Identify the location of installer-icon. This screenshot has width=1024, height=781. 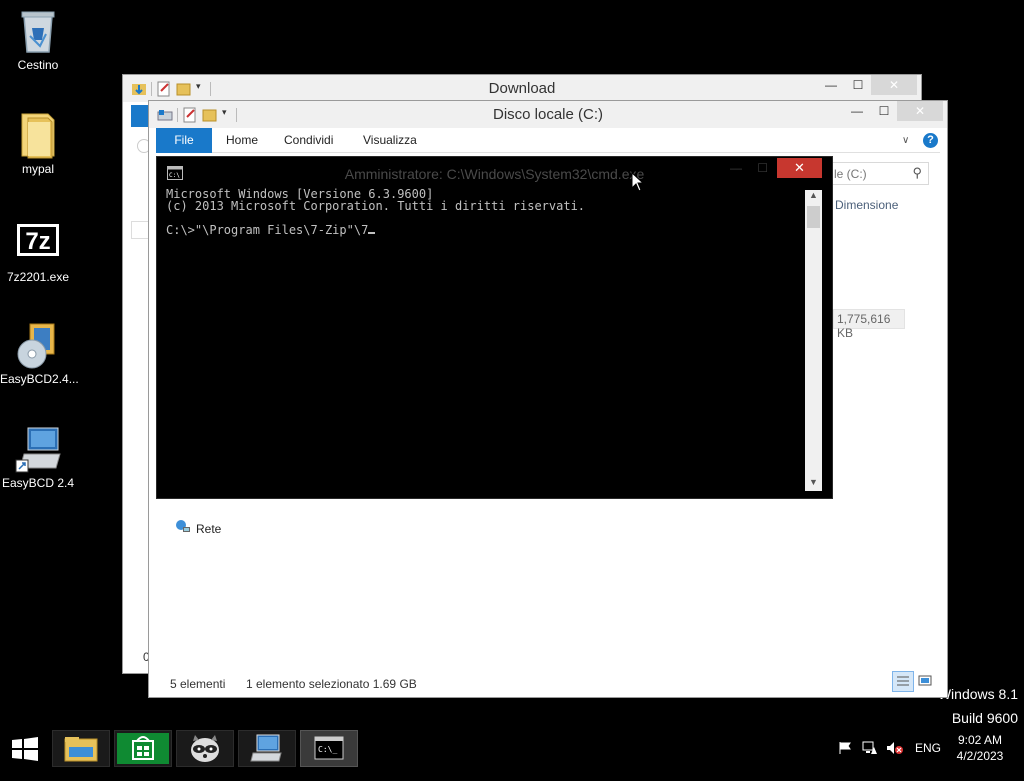
(38, 344).